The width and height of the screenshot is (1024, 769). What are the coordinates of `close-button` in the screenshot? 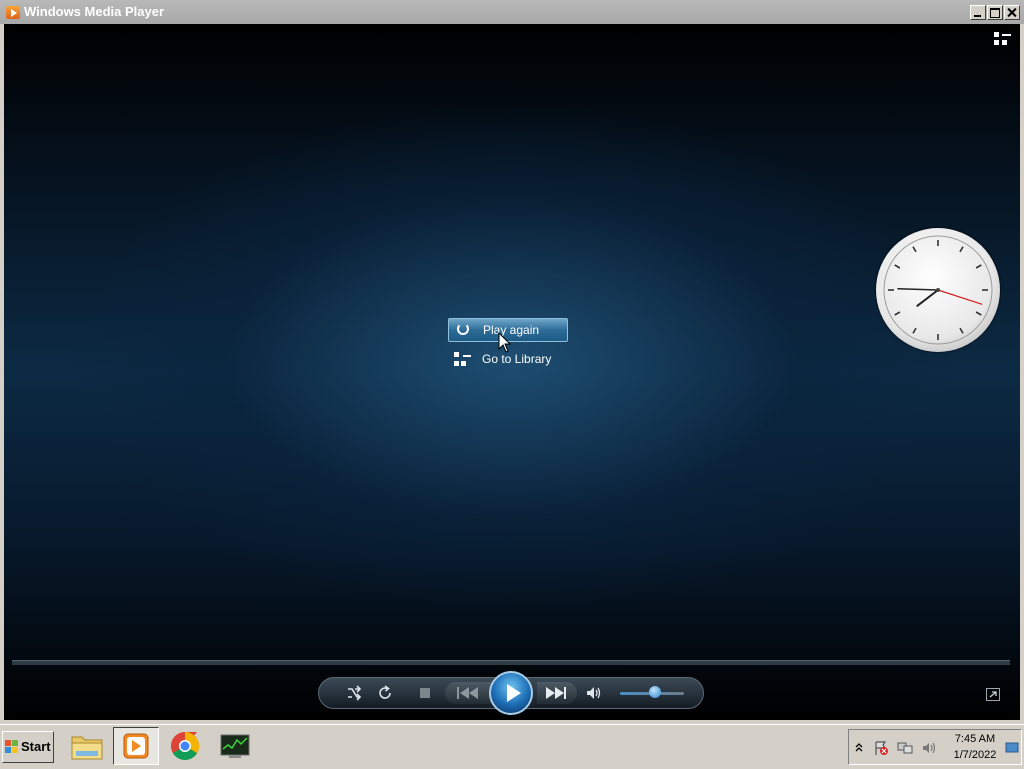 It's located at (1012, 12).